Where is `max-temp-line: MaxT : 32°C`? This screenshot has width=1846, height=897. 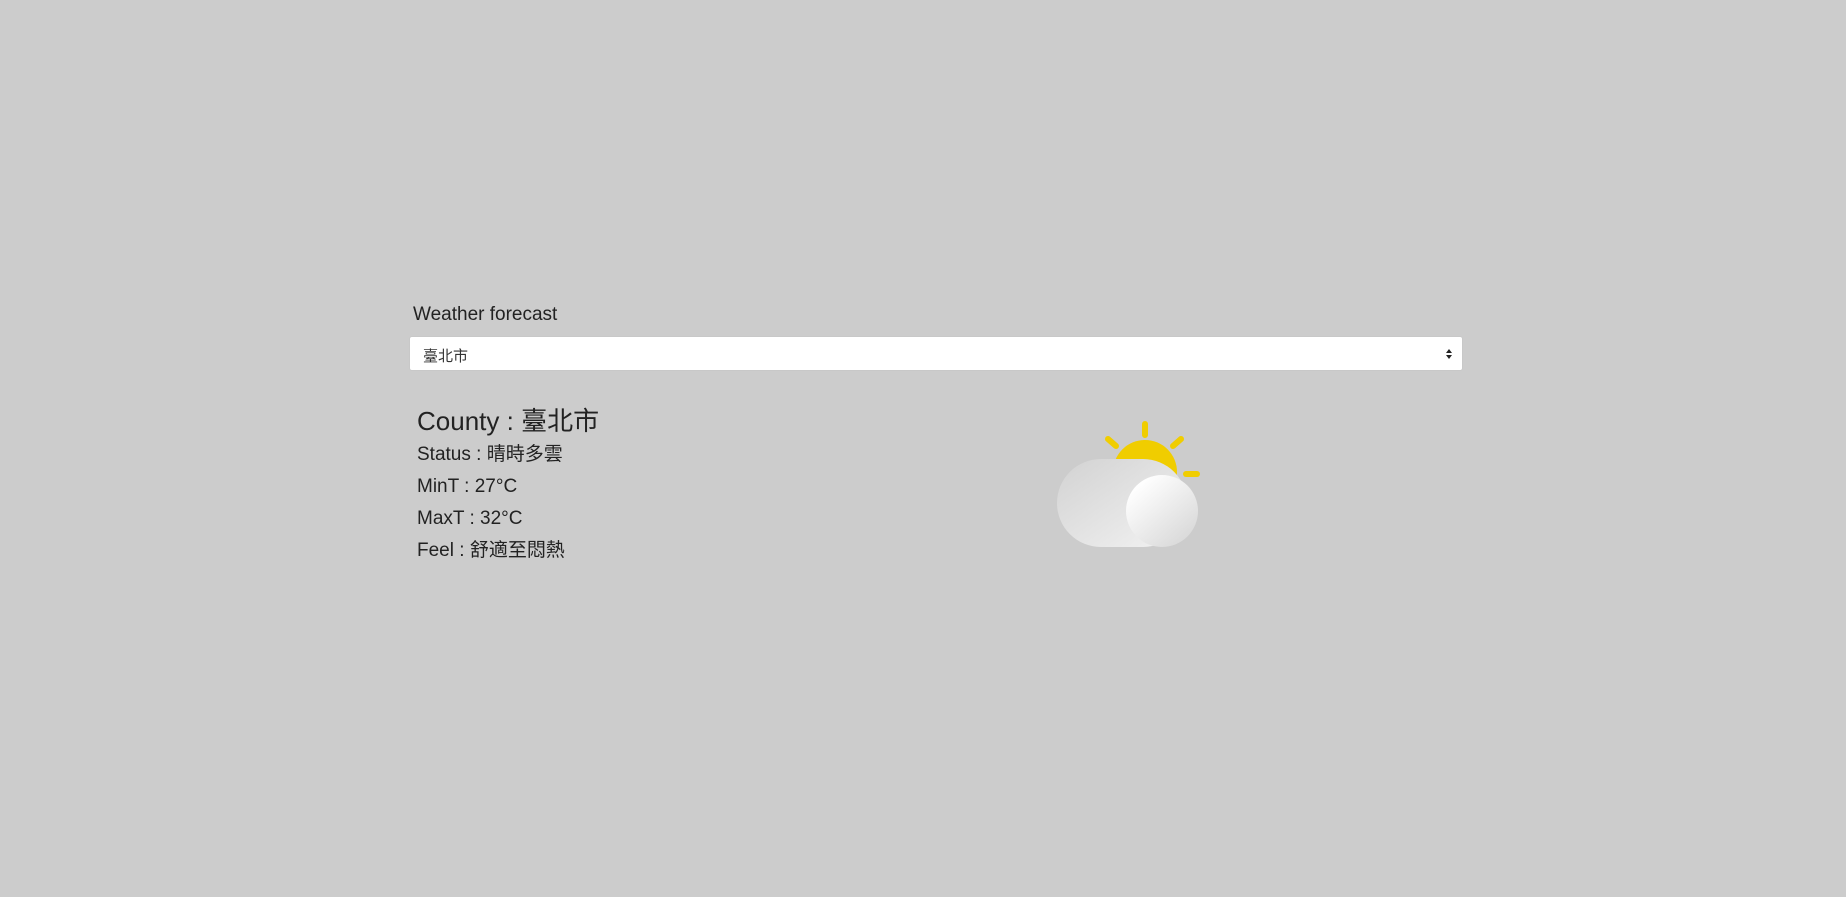 max-temp-line: MaxT : 32°C is located at coordinates (508, 519).